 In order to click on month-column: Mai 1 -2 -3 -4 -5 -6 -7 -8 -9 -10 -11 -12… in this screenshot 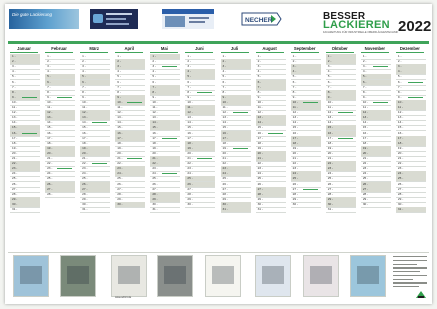, I will do `click(164, 148)`.